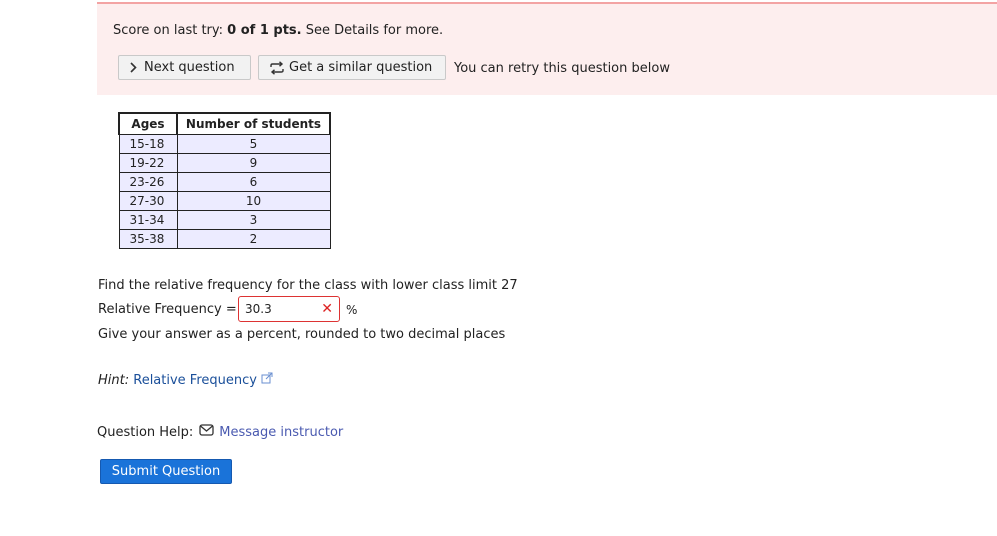 Image resolution: width=997 pixels, height=536 pixels. I want to click on submit-question-button: Submit Question, so click(166, 471).